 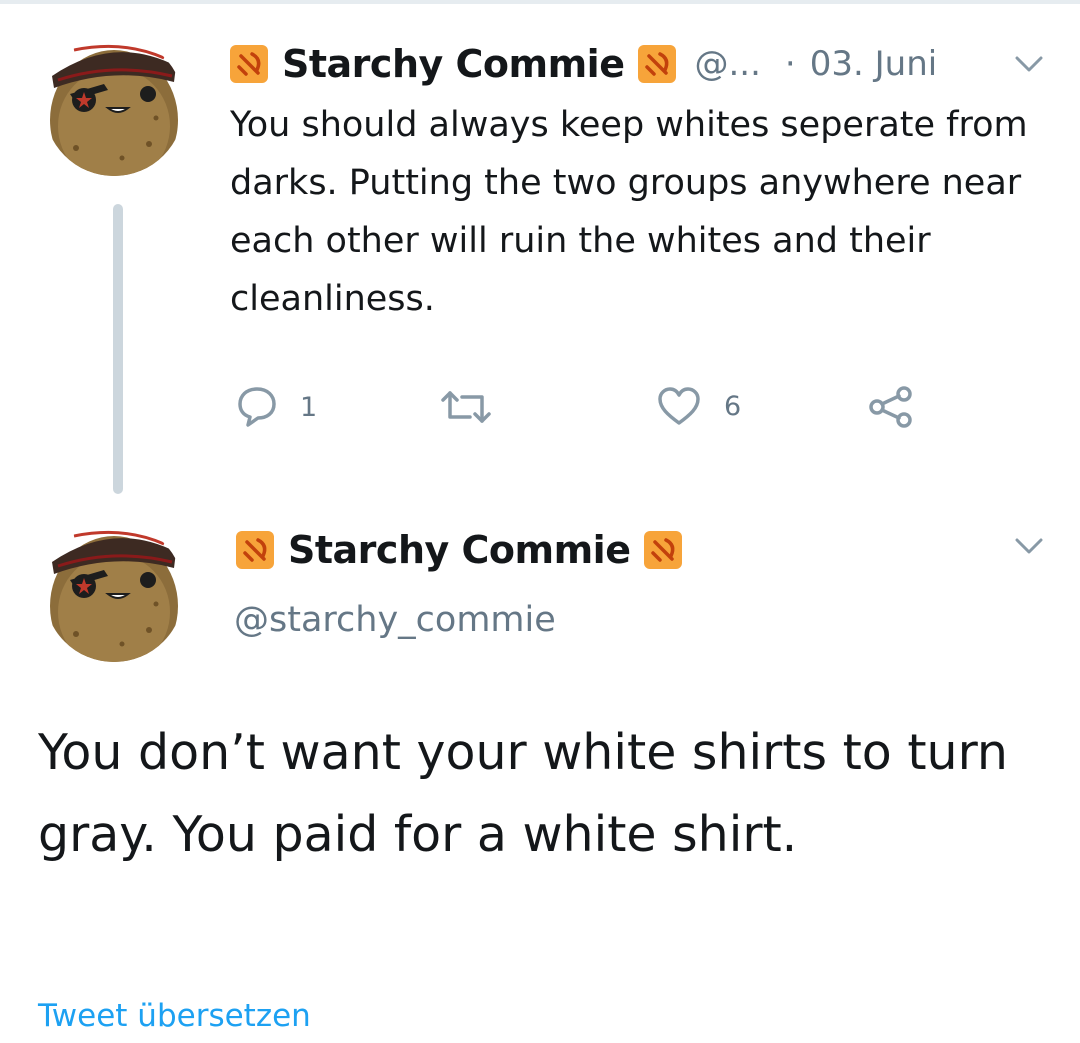 What do you see at coordinates (540, 410) in the screenshot?
I see `tweet-actions: 1 6` at bounding box center [540, 410].